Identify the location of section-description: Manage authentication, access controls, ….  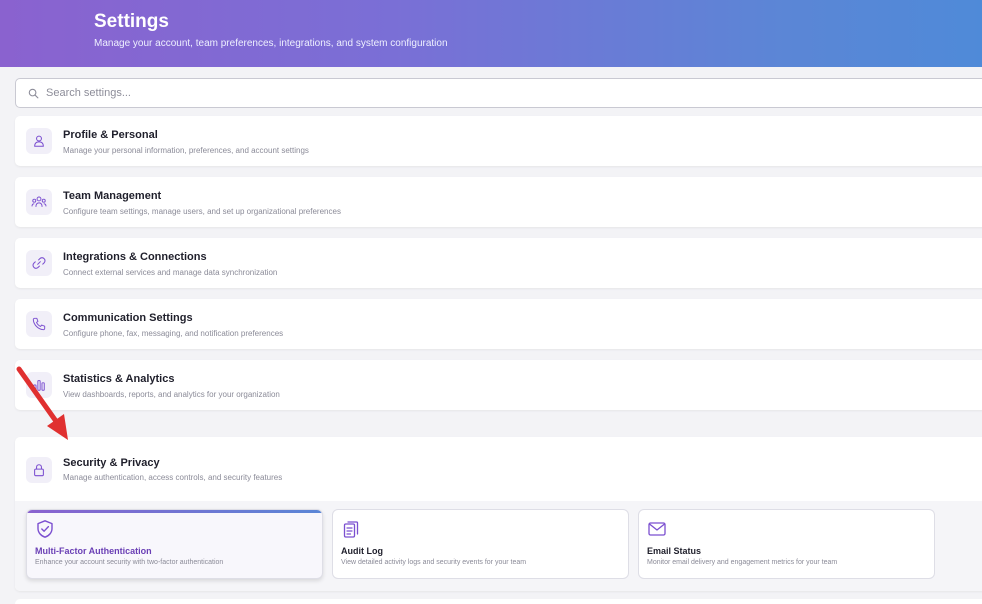
(173, 477).